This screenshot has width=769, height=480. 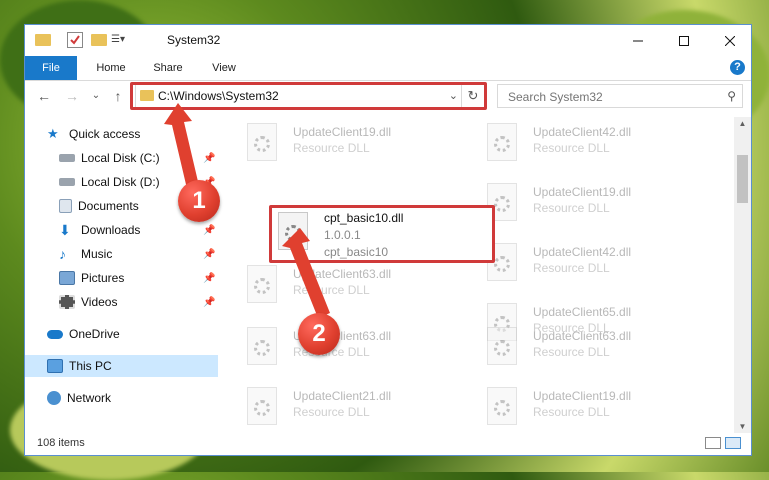 What do you see at coordinates (91, 278) in the screenshot?
I see `sidebar-item-pictures: Pictures` at bounding box center [91, 278].